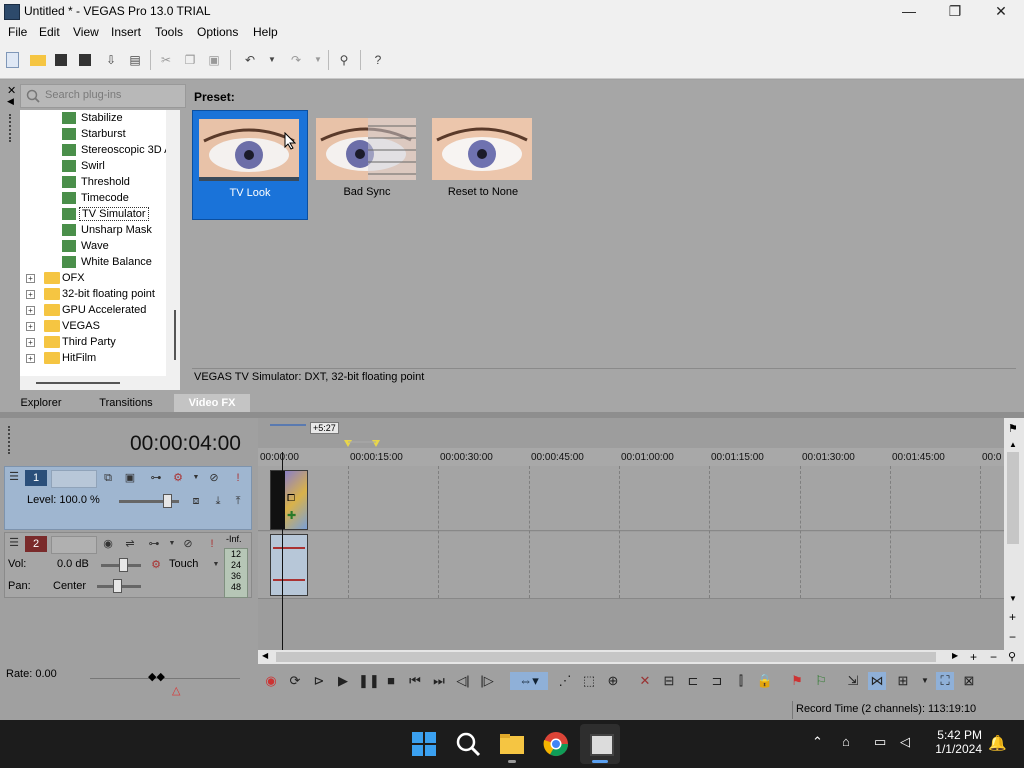  I want to click on event-pan-crop-icon: ⧠, so click(291, 498).